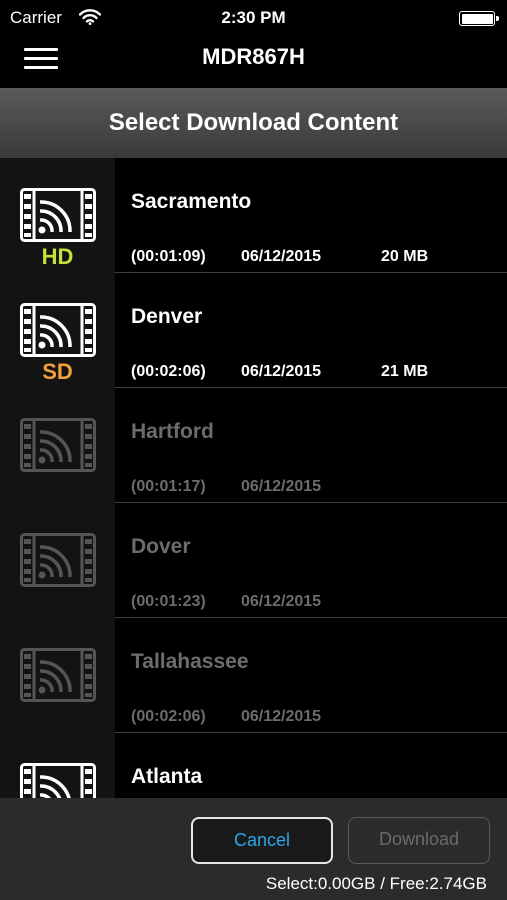 Image resolution: width=507 pixels, height=900 pixels. What do you see at coordinates (168, 486) in the screenshot?
I see `item-duration: (00:01:17)` at bounding box center [168, 486].